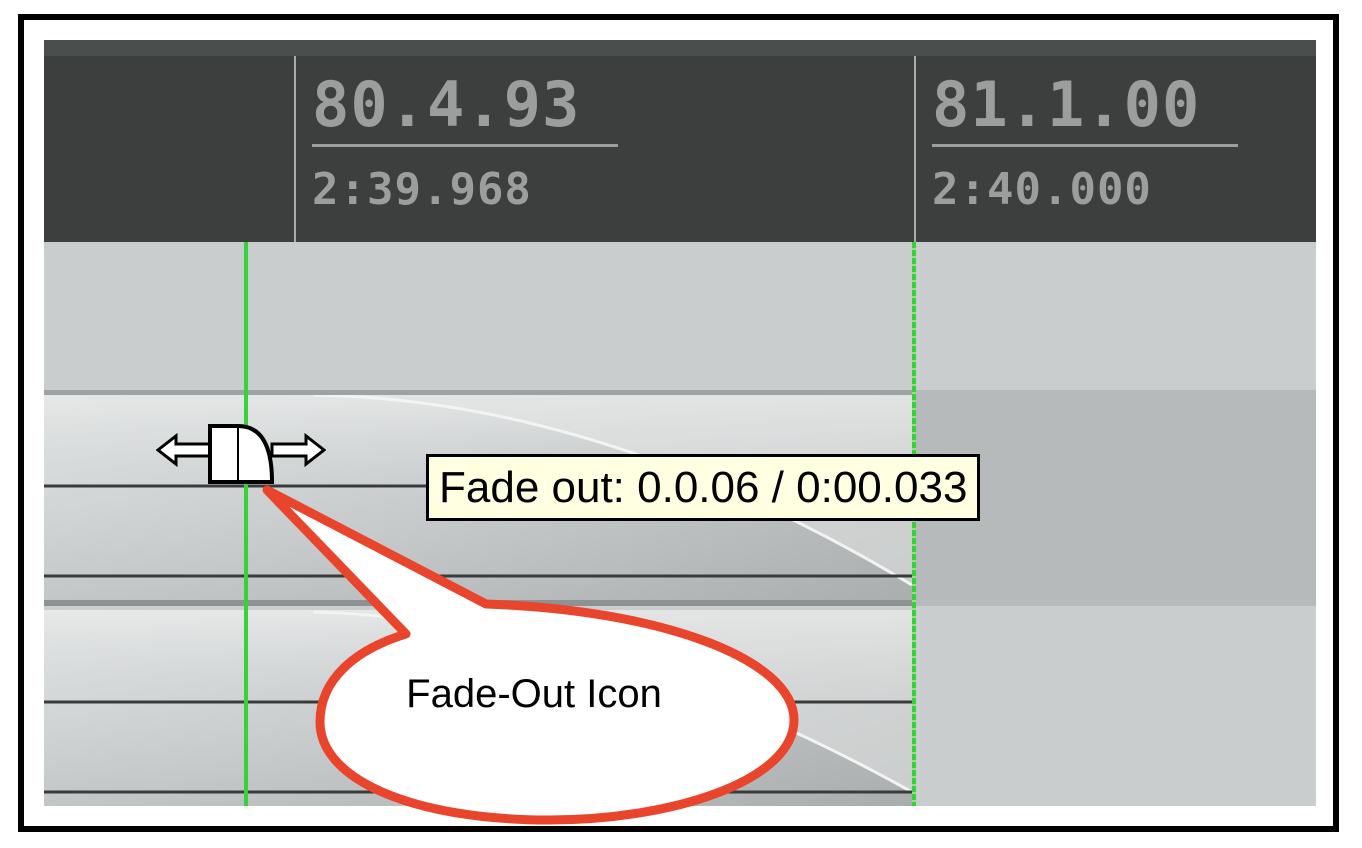  Describe the element at coordinates (534, 694) in the screenshot. I see `callout-label: Fade-Out Icon` at that location.